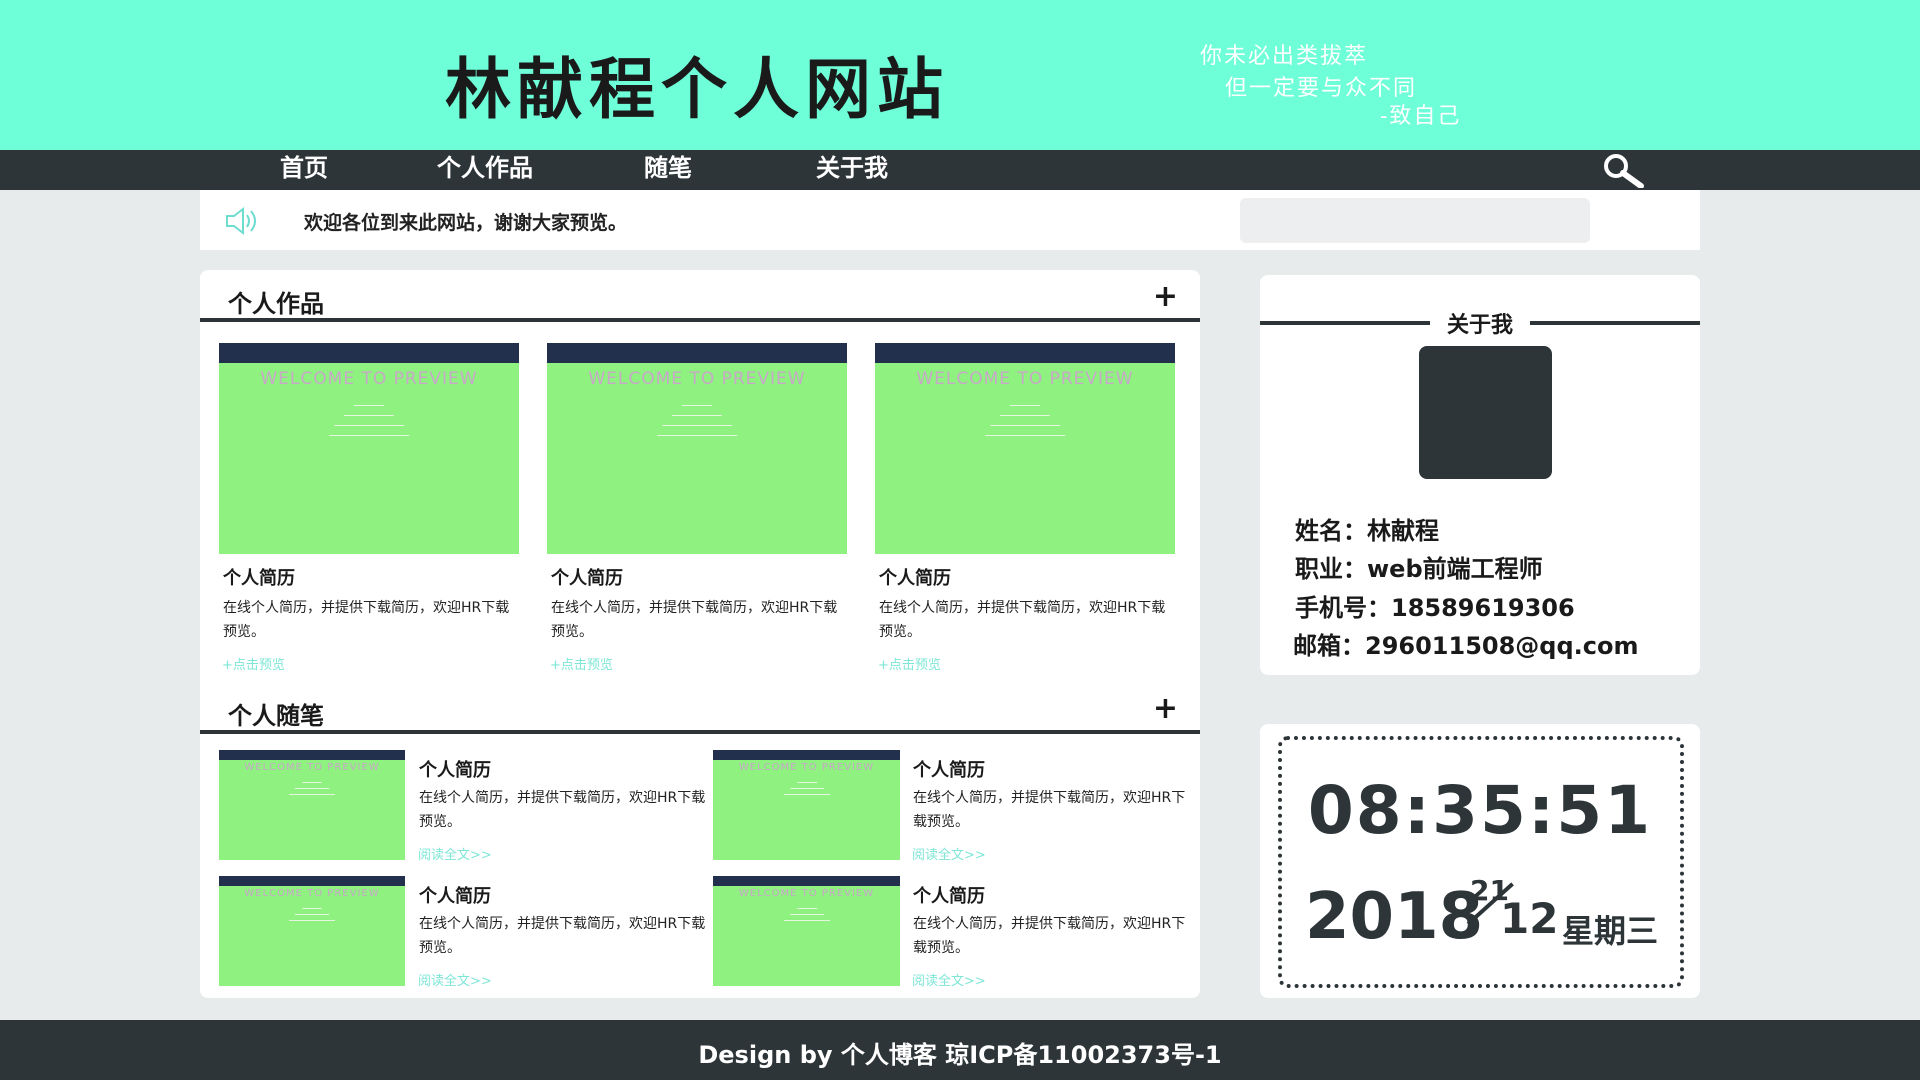 This screenshot has width=1920, height=1080. I want to click on site-title: 林献程个人网站, so click(697, 89).